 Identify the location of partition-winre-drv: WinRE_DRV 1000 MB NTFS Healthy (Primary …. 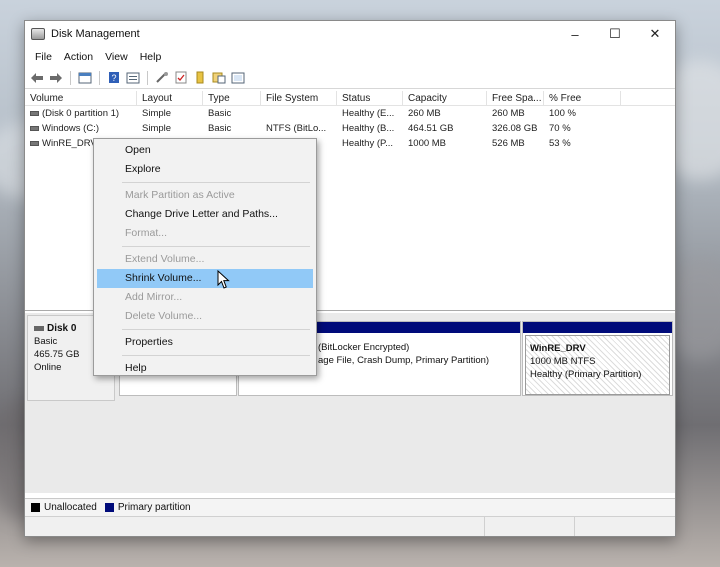
(597, 358).